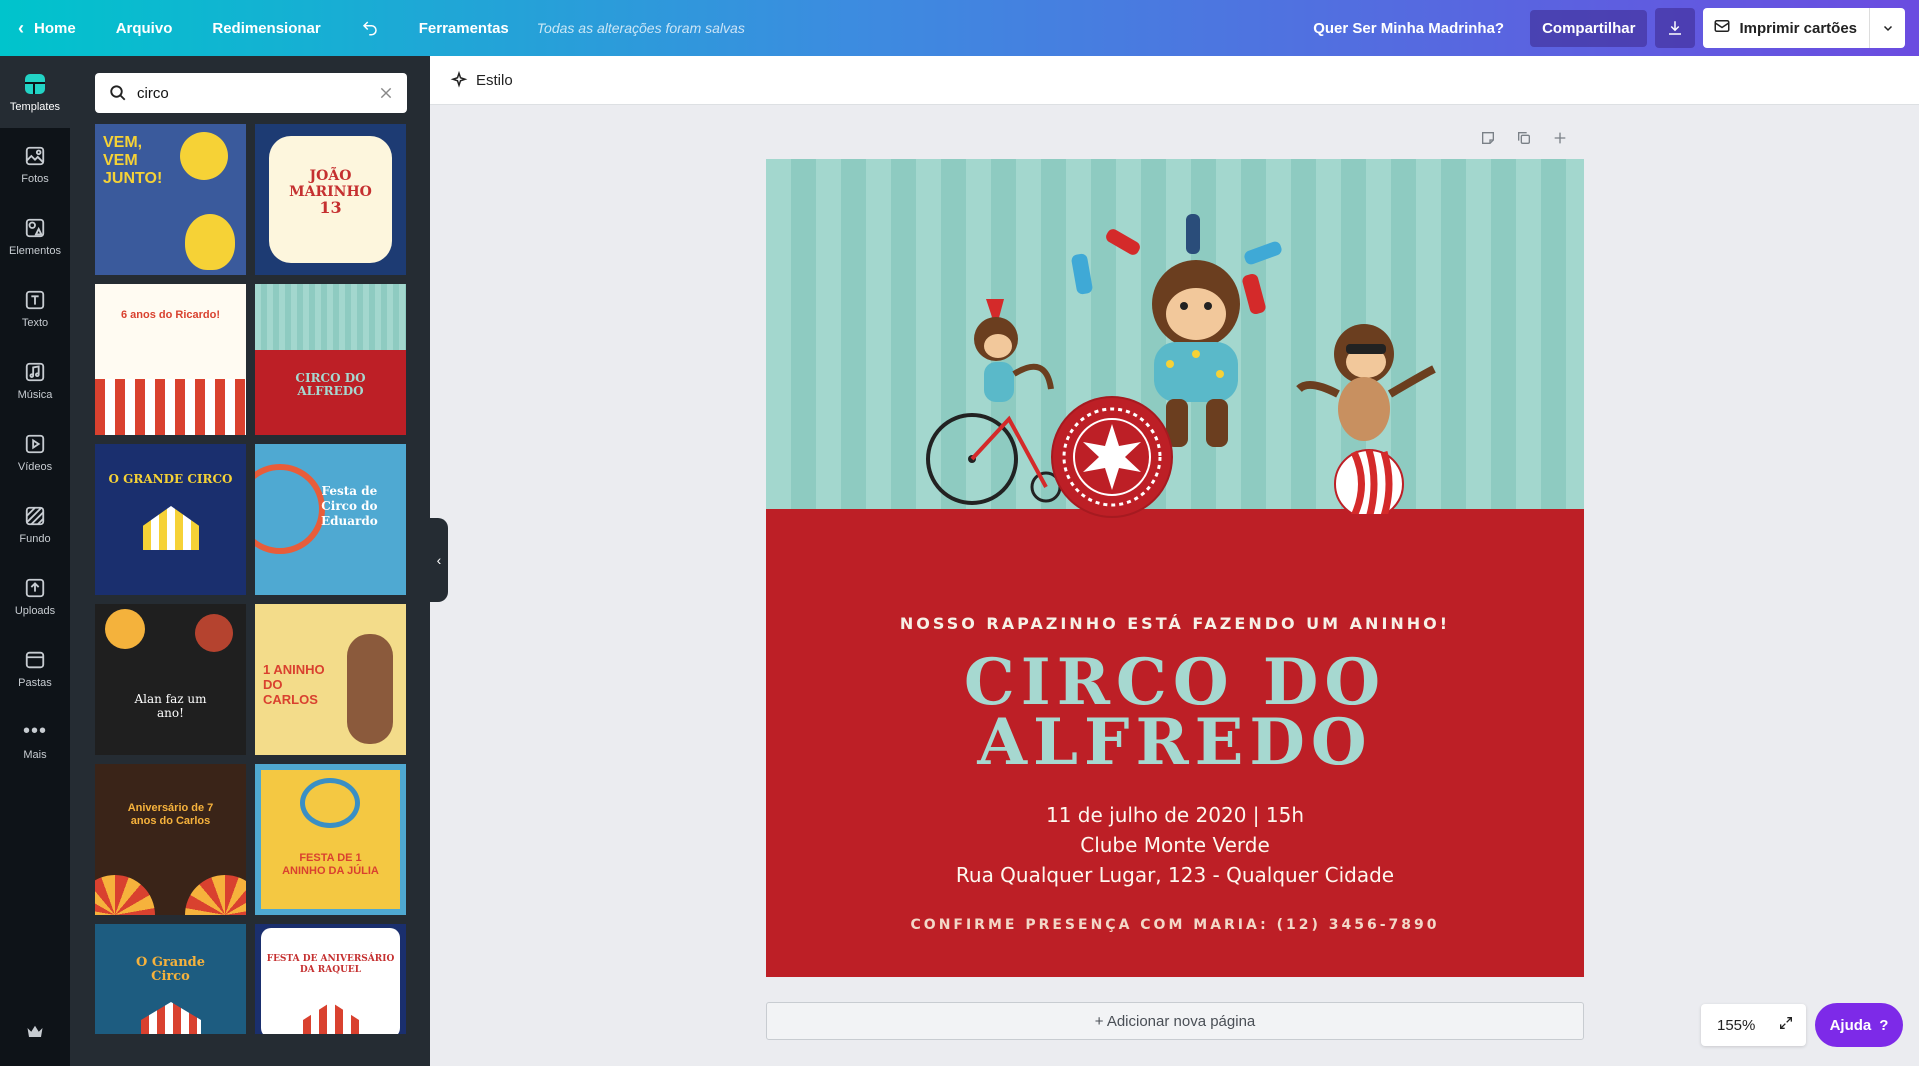 This screenshot has height=1066, width=1919. I want to click on template-thumb-festa-eduardo: Festa de Circo do Eduardo, so click(330, 519).